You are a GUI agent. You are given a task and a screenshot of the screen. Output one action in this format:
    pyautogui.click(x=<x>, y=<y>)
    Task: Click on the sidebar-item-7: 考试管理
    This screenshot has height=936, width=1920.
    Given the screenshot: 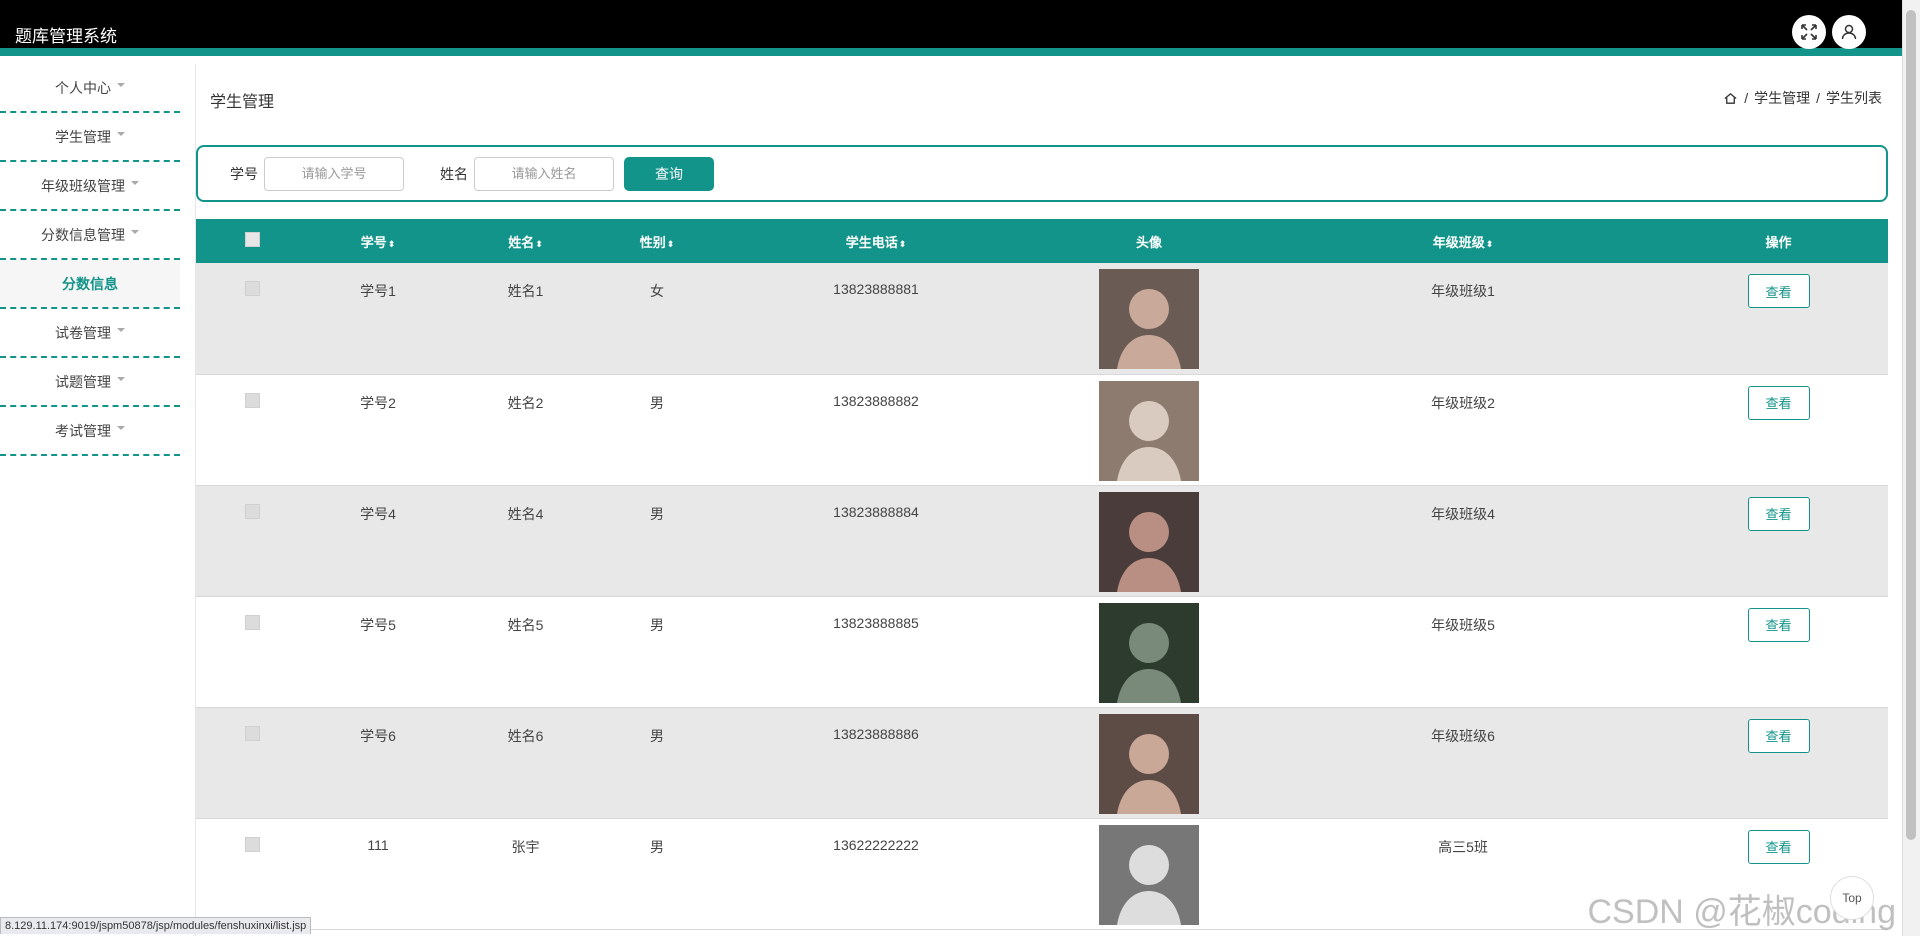 What is the action you would take?
    pyautogui.click(x=90, y=431)
    